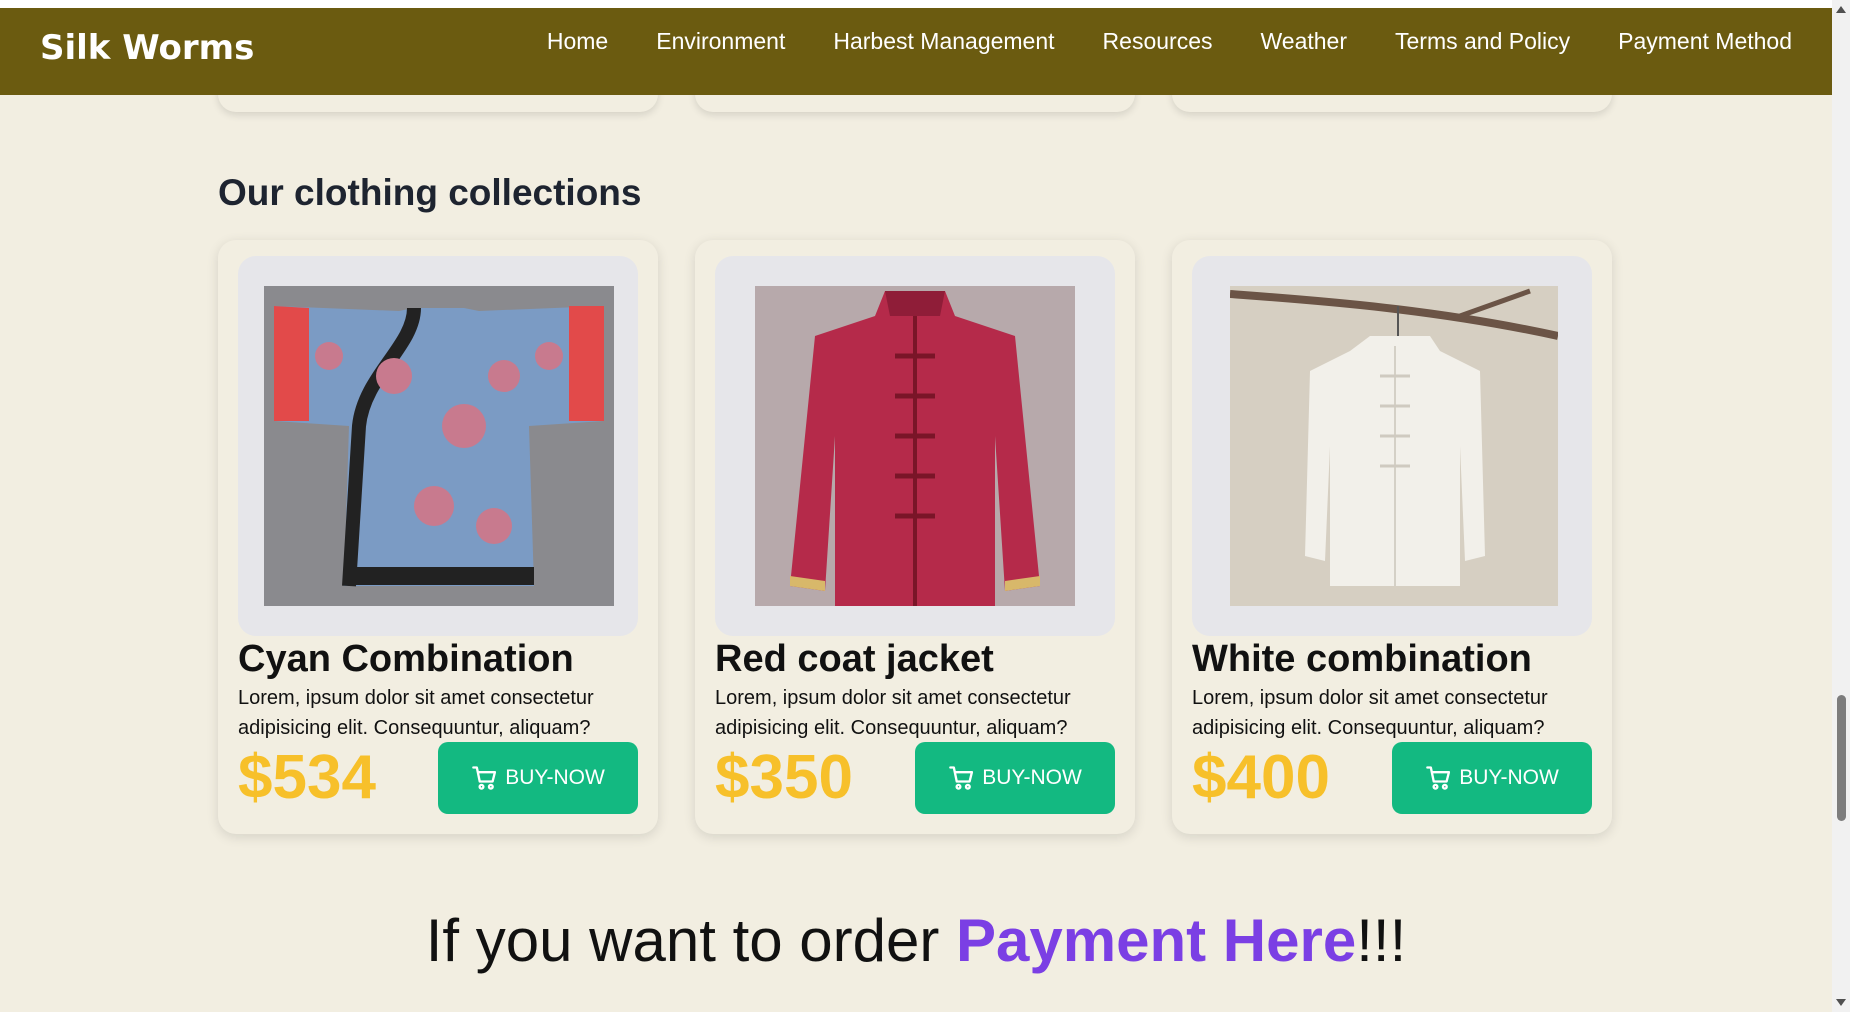 Image resolution: width=1850 pixels, height=1012 pixels. I want to click on product-name: Cyan Combination, so click(406, 659).